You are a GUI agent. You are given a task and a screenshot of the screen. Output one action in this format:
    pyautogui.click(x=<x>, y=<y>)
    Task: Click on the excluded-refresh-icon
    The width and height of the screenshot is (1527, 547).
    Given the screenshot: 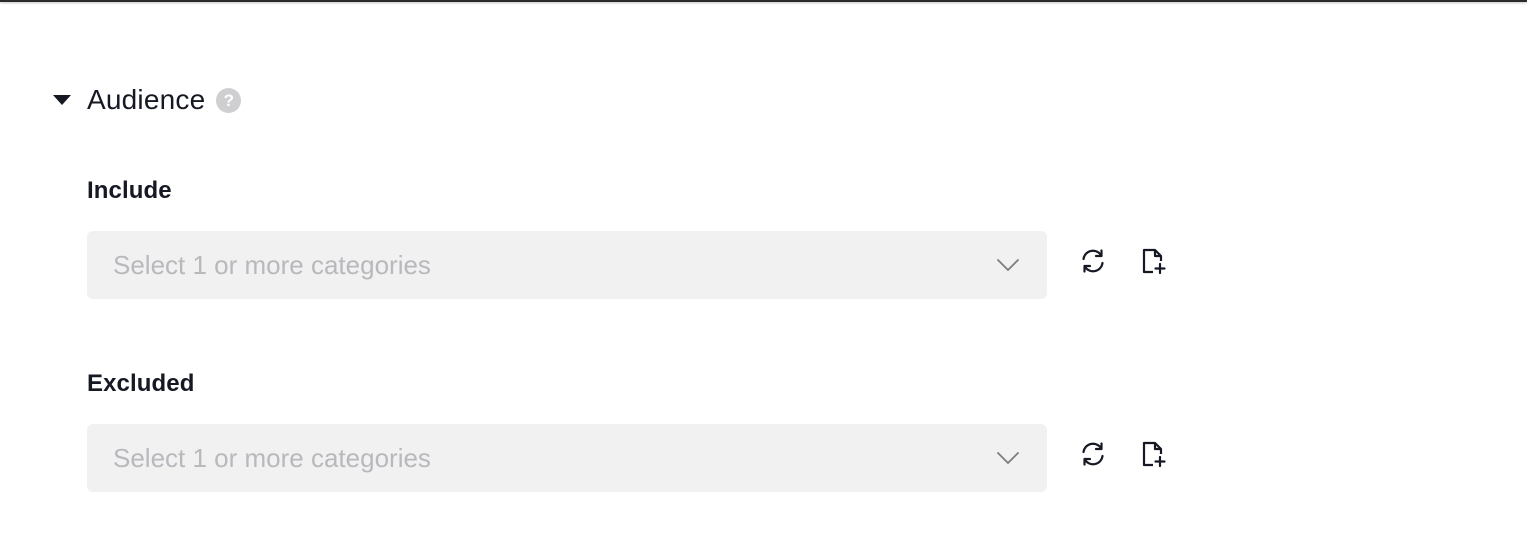 What is the action you would take?
    pyautogui.click(x=1093, y=454)
    